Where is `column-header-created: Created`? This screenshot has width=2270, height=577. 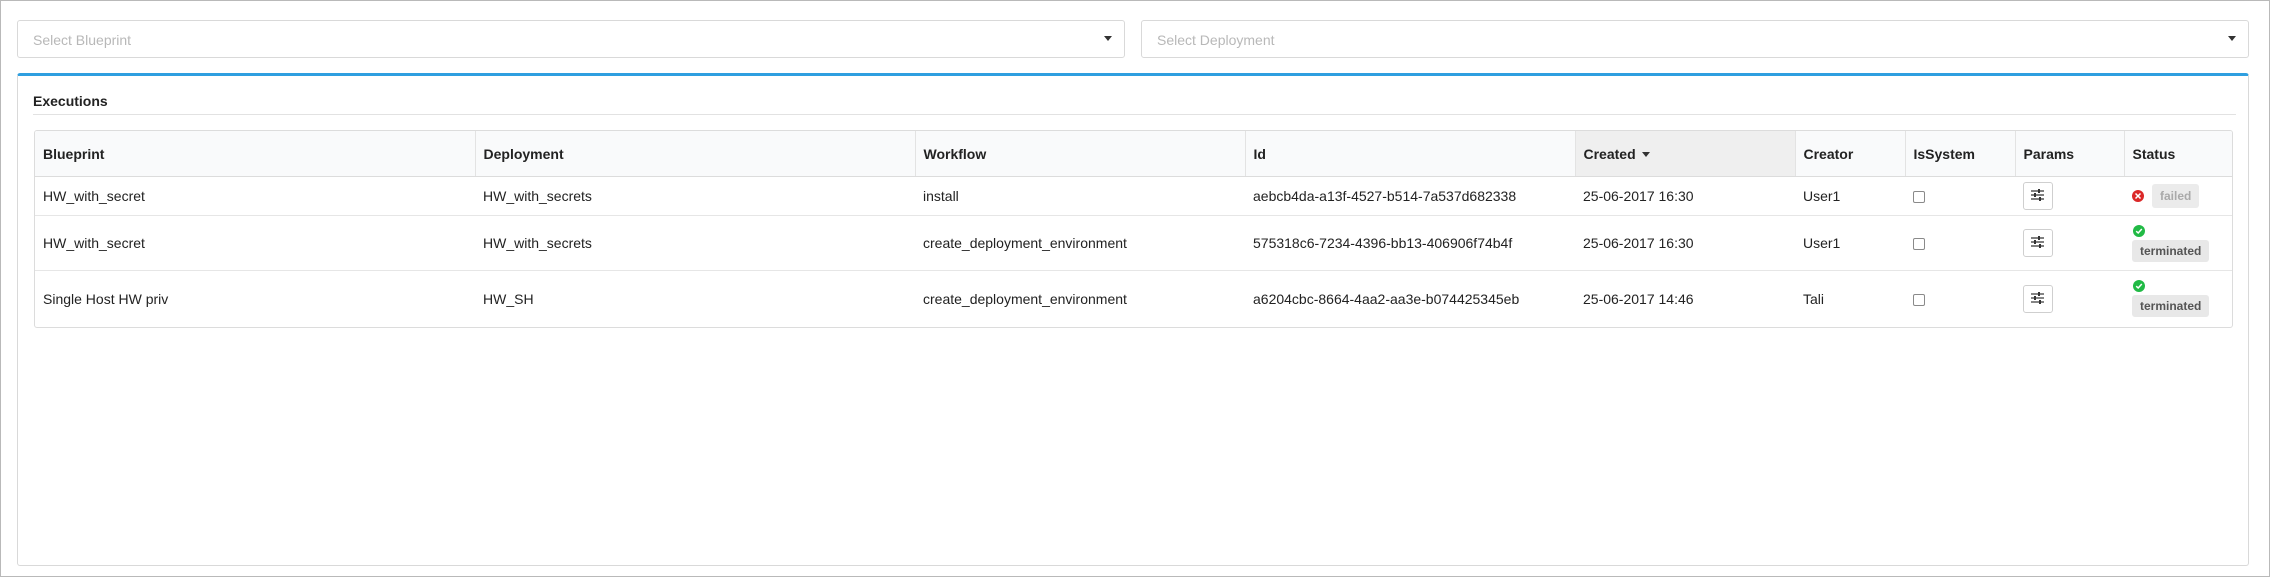 column-header-created: Created is located at coordinates (1685, 154).